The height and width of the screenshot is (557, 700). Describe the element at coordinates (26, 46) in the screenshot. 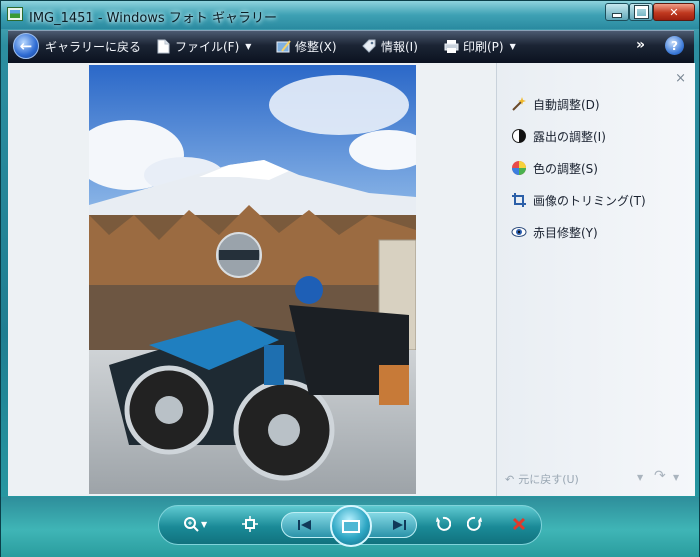

I see `back-arrow-icon: ←` at that location.